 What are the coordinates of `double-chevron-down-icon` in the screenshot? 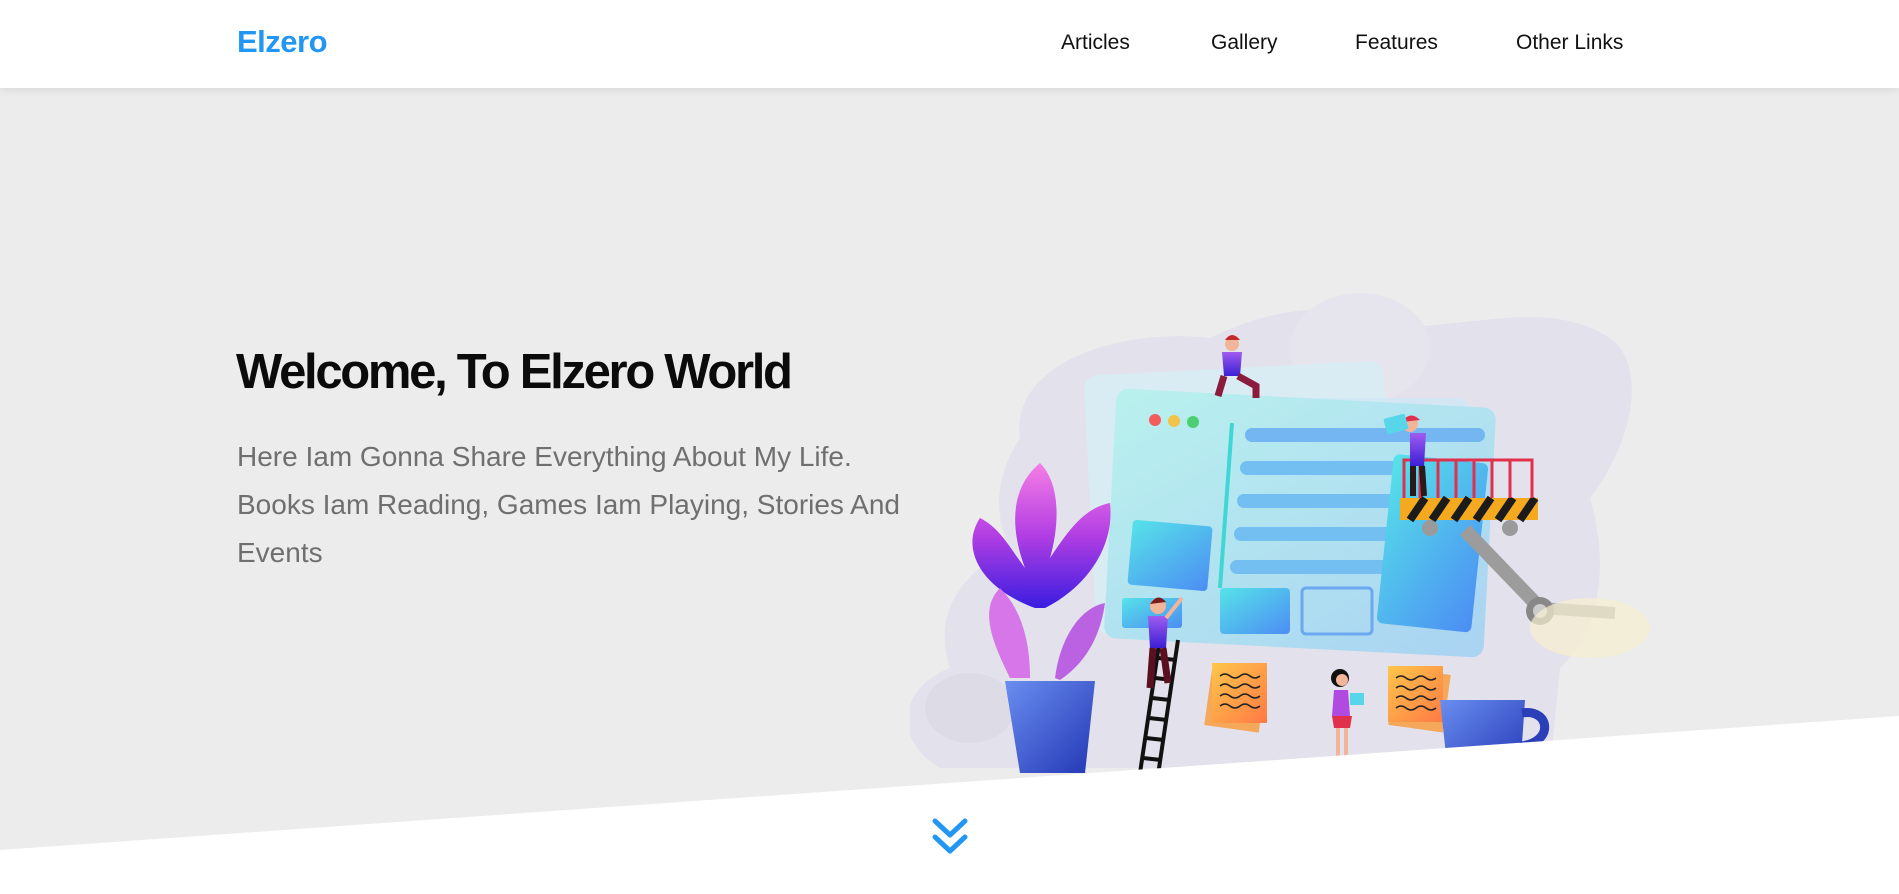 It's located at (950, 837).